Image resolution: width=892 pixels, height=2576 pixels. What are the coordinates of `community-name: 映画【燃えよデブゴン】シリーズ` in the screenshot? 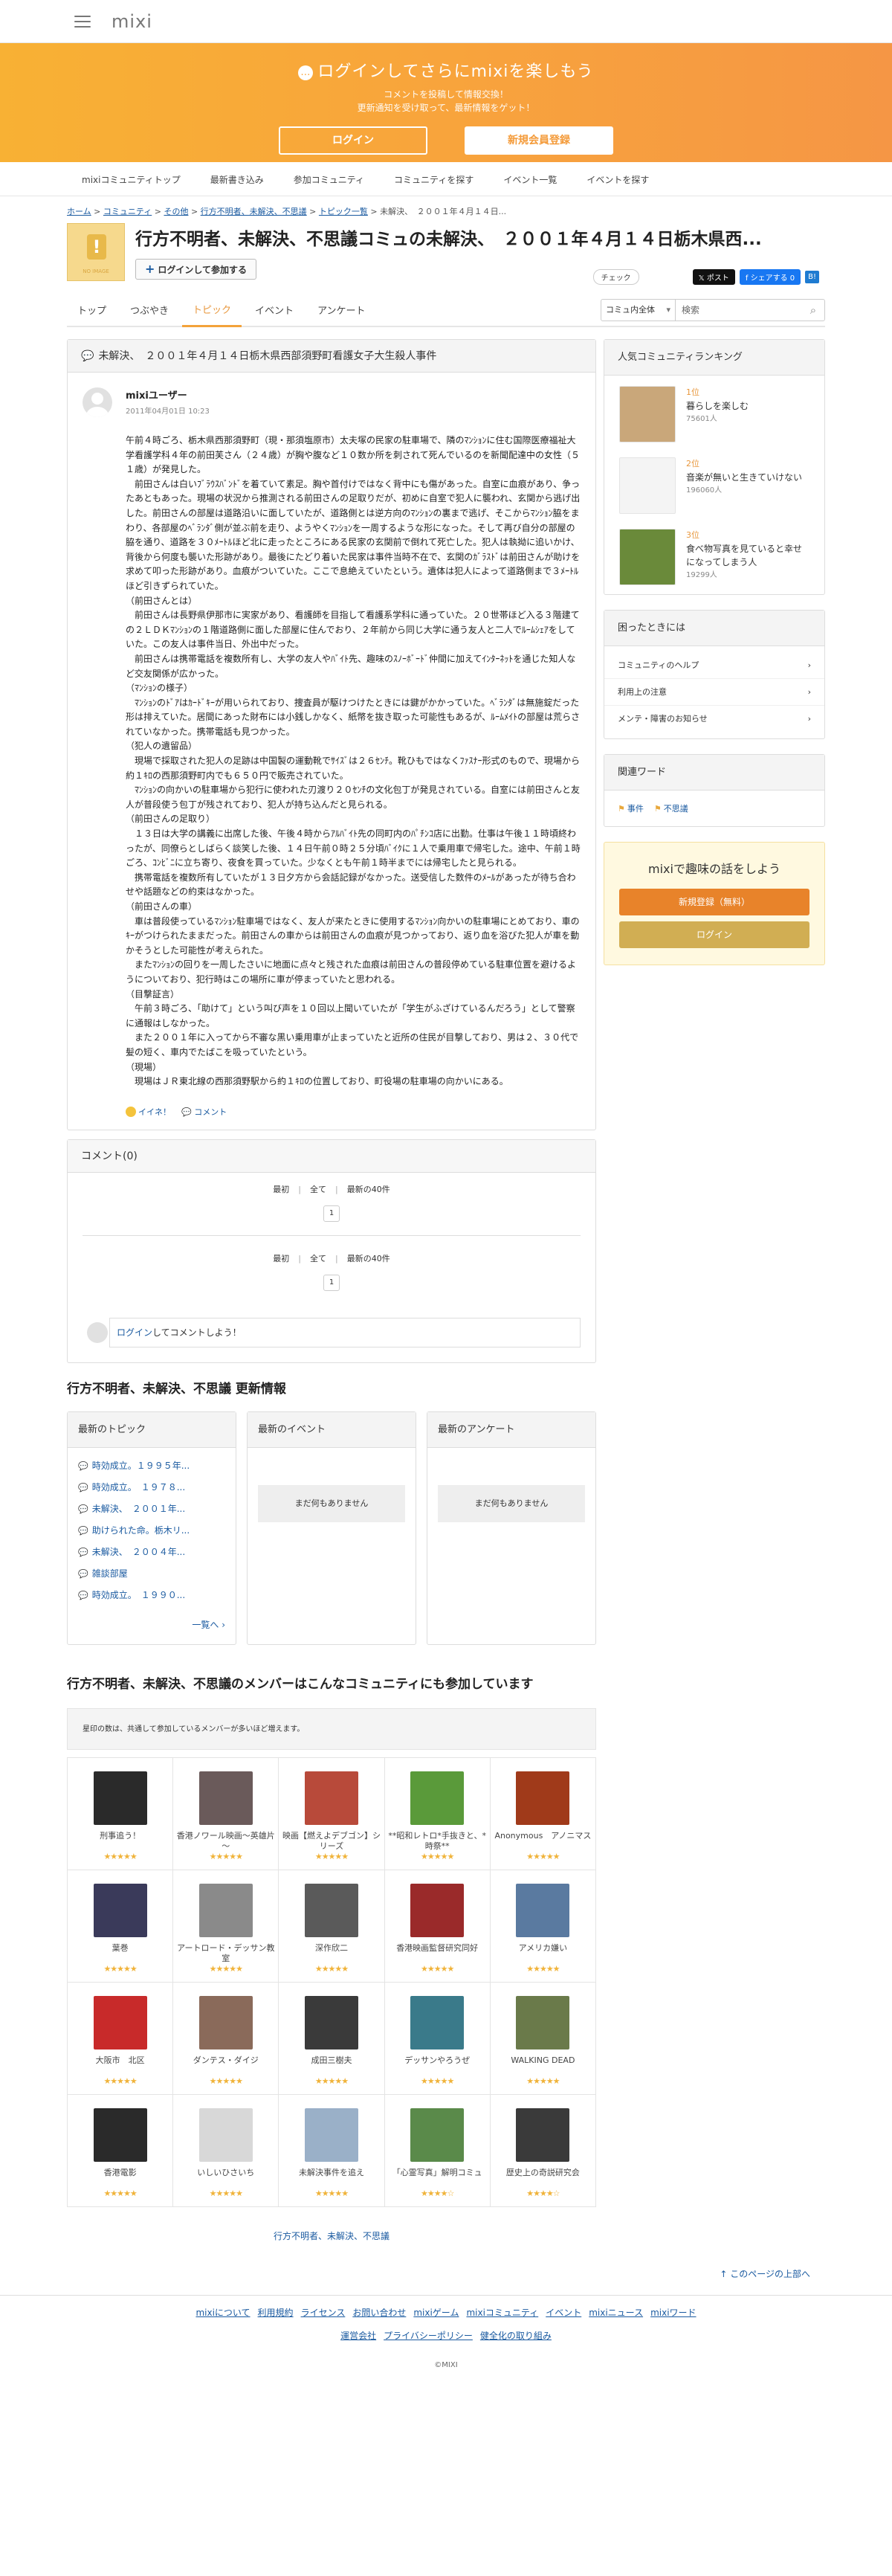 It's located at (331, 1841).